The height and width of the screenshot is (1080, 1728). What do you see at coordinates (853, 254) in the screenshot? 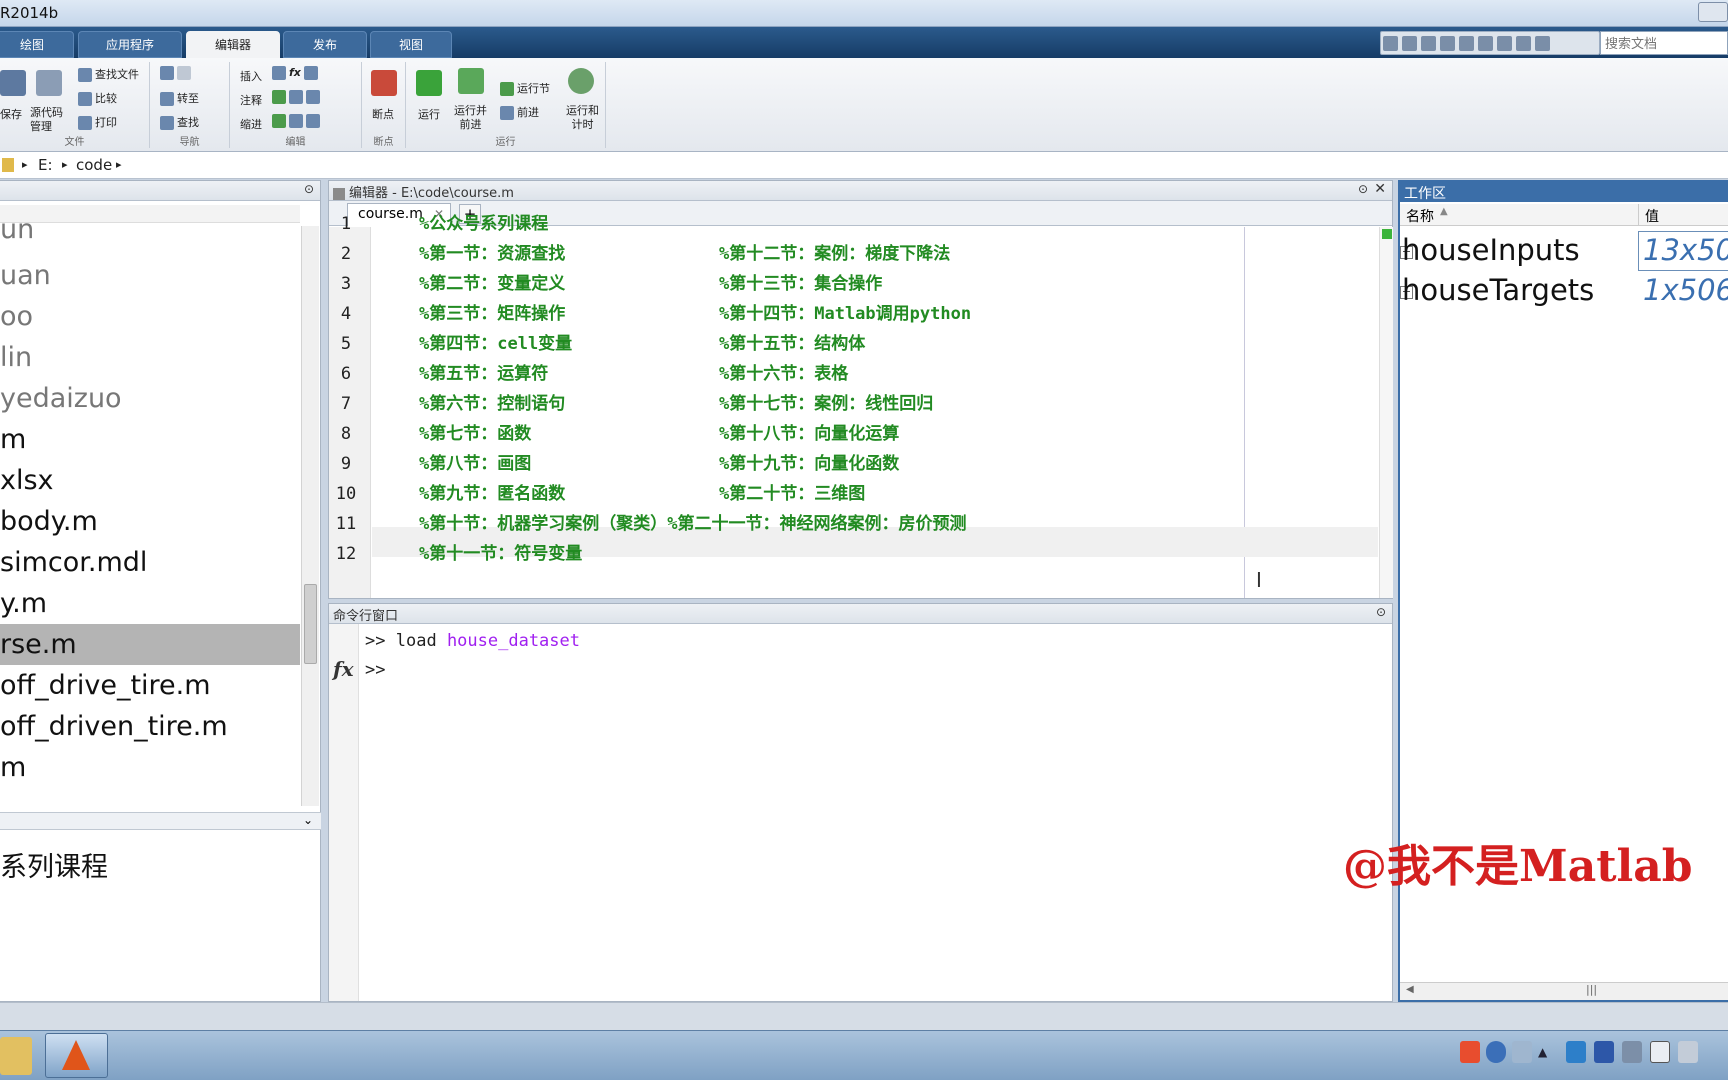
I see `code-line: 2 %第一节：资源查找 %第十二节：案例：梯度下降法` at bounding box center [853, 254].